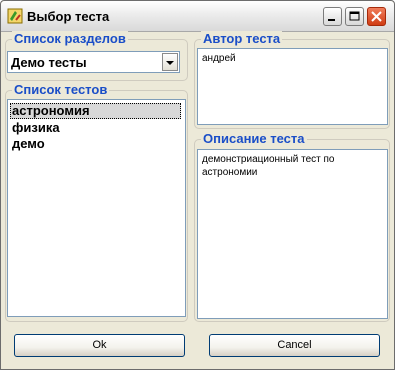  What do you see at coordinates (61, 89) in the screenshot?
I see `tests-group-label: Список тестов` at bounding box center [61, 89].